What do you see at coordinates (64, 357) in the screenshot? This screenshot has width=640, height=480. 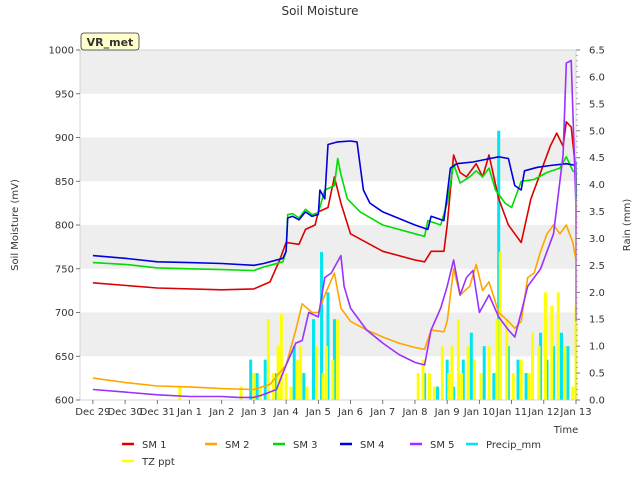 I see `y-left-tick-label: 650` at bounding box center [64, 357].